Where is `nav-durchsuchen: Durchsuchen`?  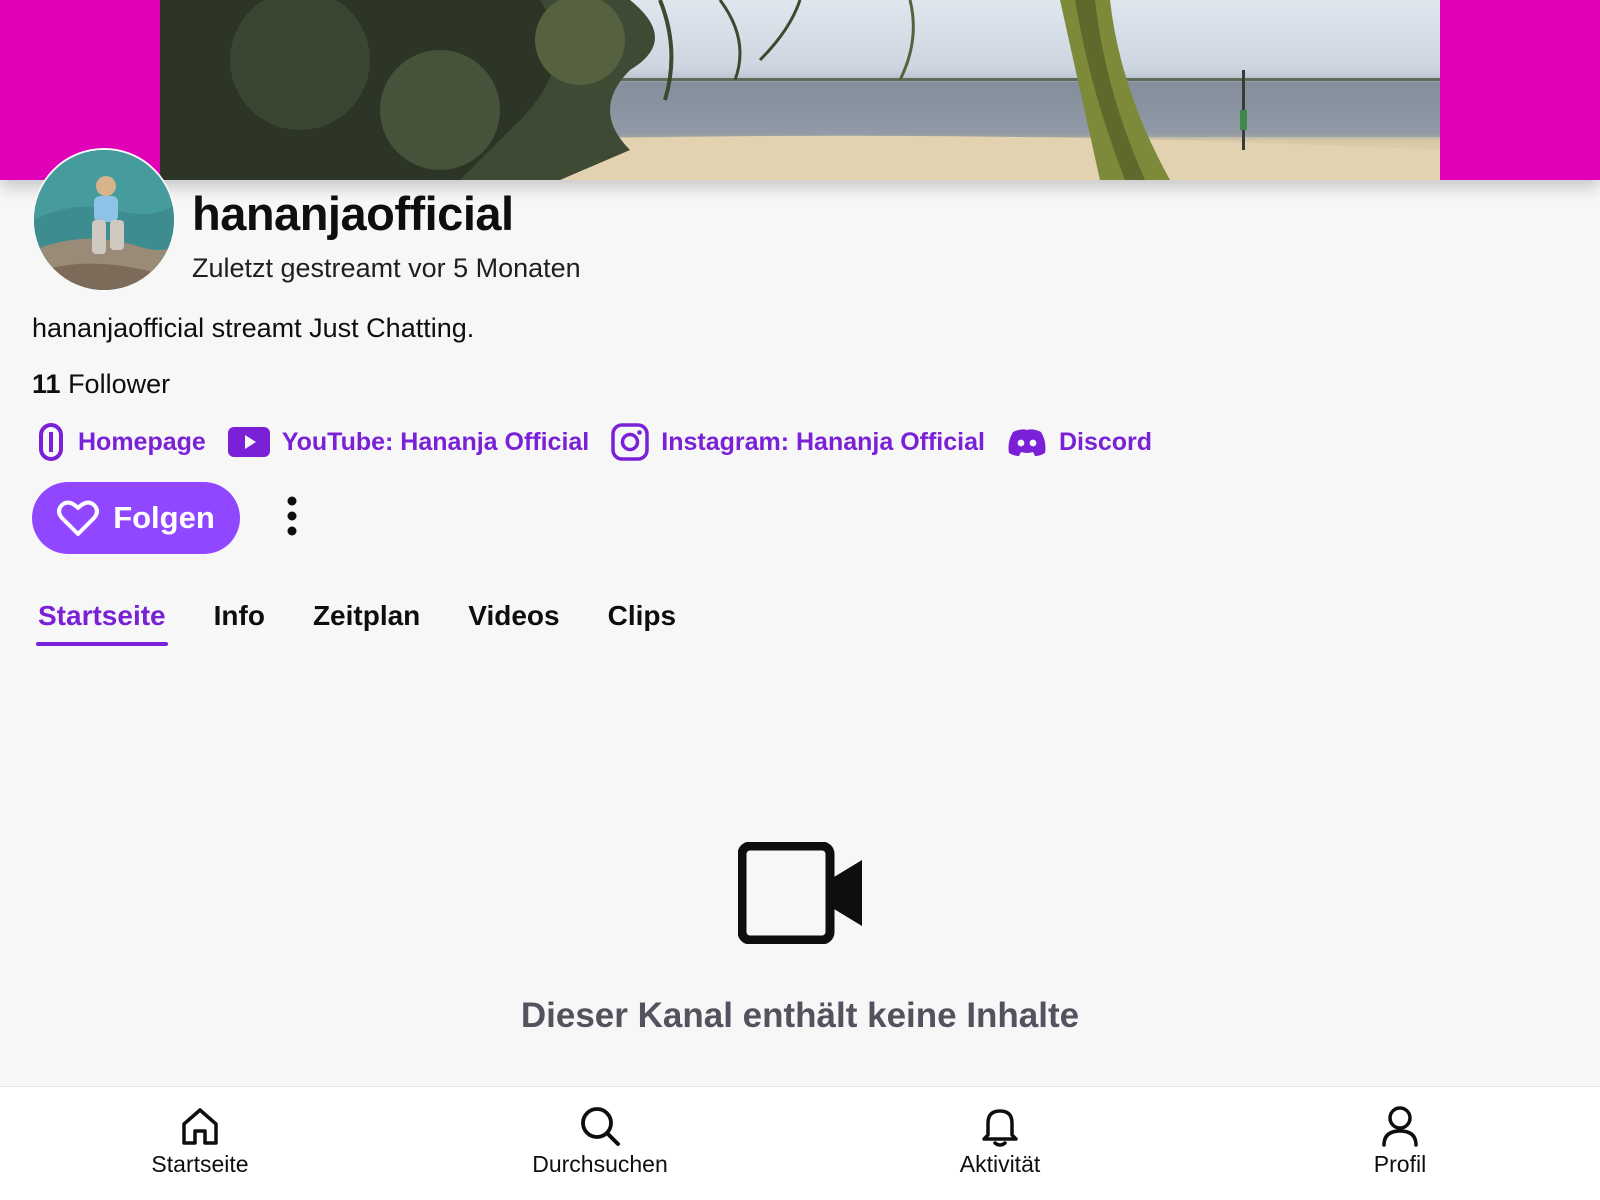
nav-durchsuchen: Durchsuchen is located at coordinates (600, 1143).